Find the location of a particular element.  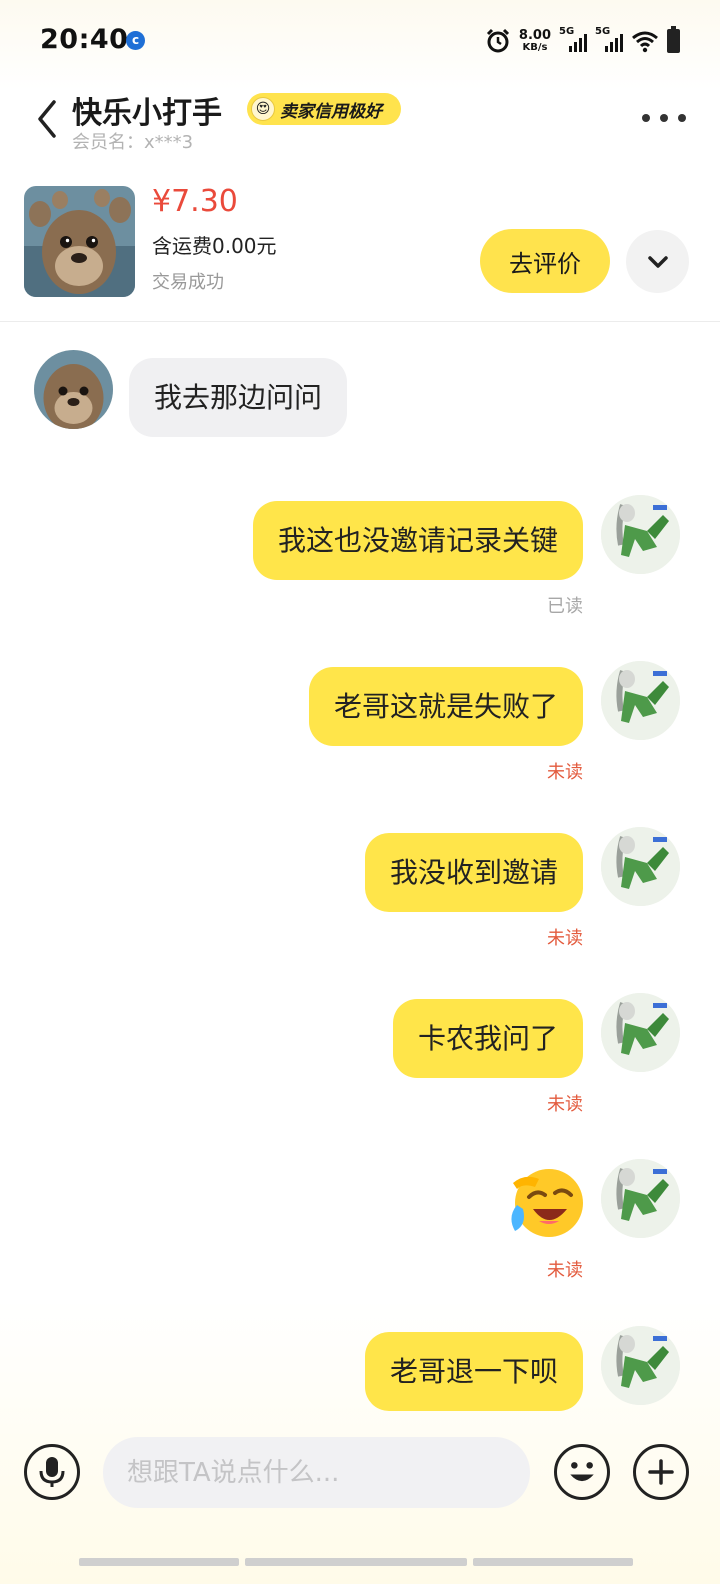

plus-button is located at coordinates (661, 1472).